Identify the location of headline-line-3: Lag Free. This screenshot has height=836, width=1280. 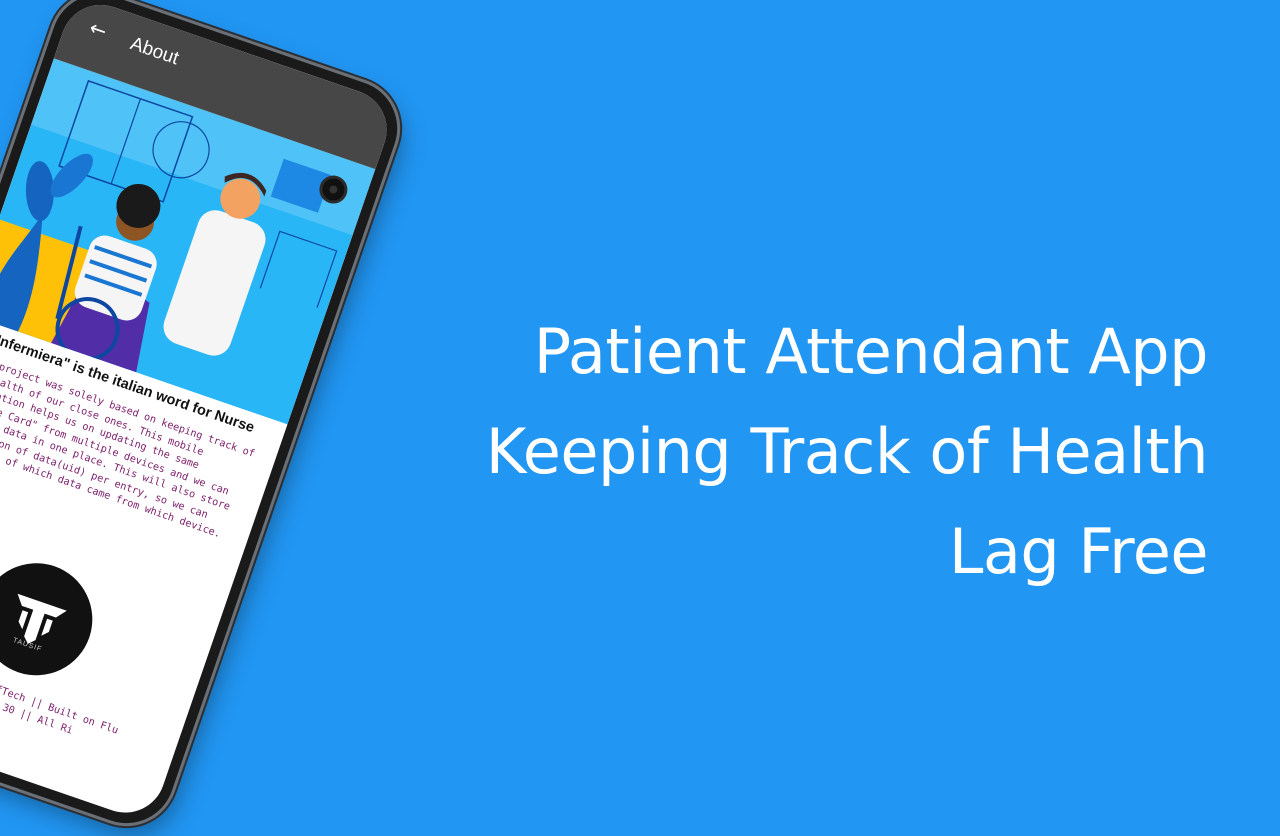
(1078, 551).